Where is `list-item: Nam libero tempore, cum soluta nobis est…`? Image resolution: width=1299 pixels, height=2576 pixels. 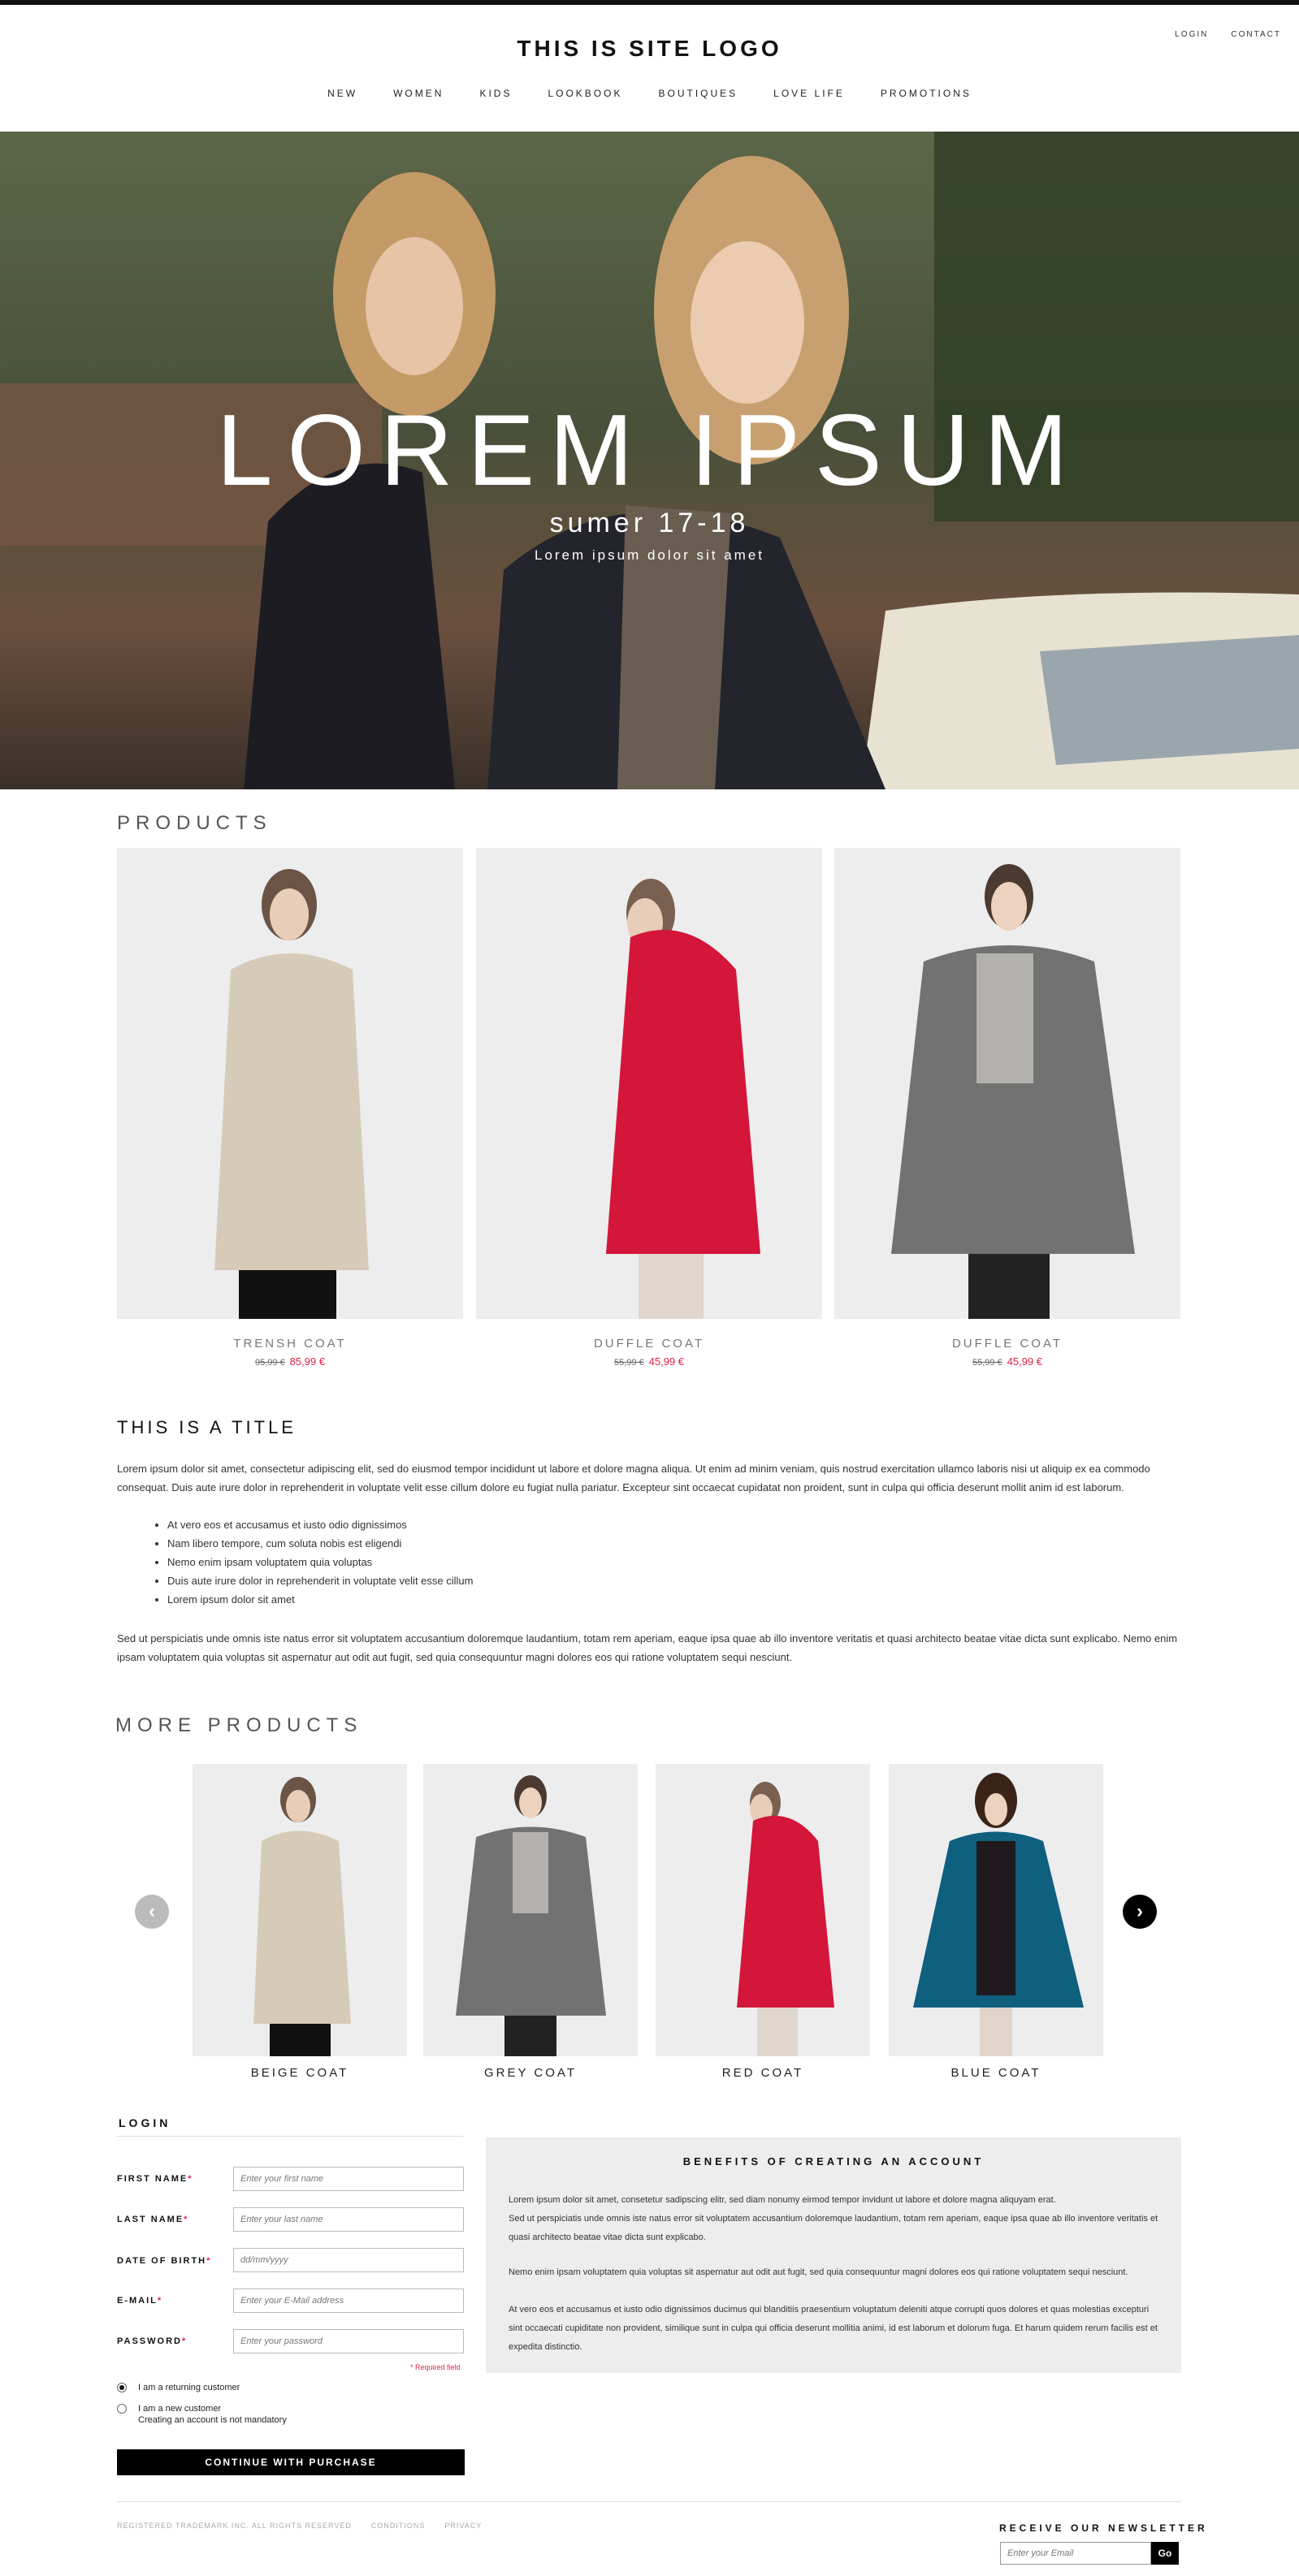 list-item: Nam libero tempore, cum soluta nobis est… is located at coordinates (320, 1544).